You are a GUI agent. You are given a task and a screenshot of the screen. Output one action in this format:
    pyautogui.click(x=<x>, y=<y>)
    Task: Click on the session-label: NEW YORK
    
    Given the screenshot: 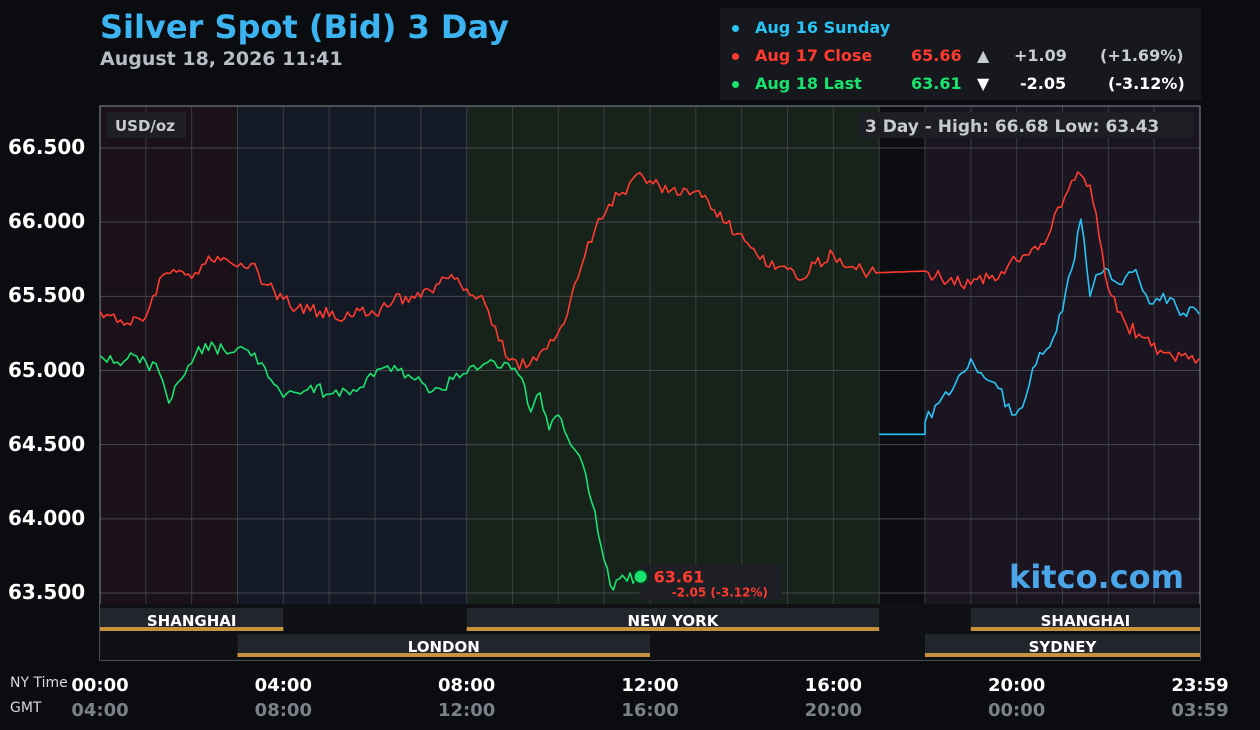 What is the action you would take?
    pyautogui.click(x=674, y=621)
    